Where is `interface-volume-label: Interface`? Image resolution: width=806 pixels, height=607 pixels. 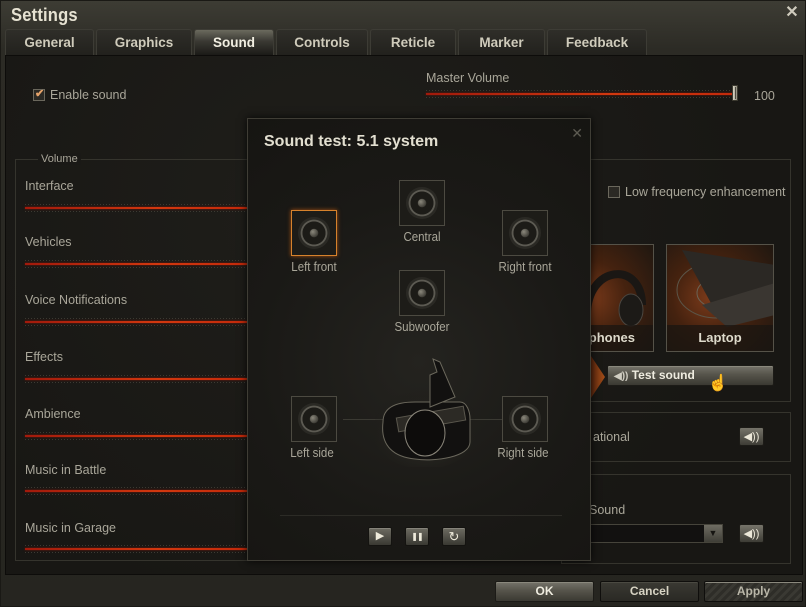 interface-volume-label: Interface is located at coordinates (49, 186).